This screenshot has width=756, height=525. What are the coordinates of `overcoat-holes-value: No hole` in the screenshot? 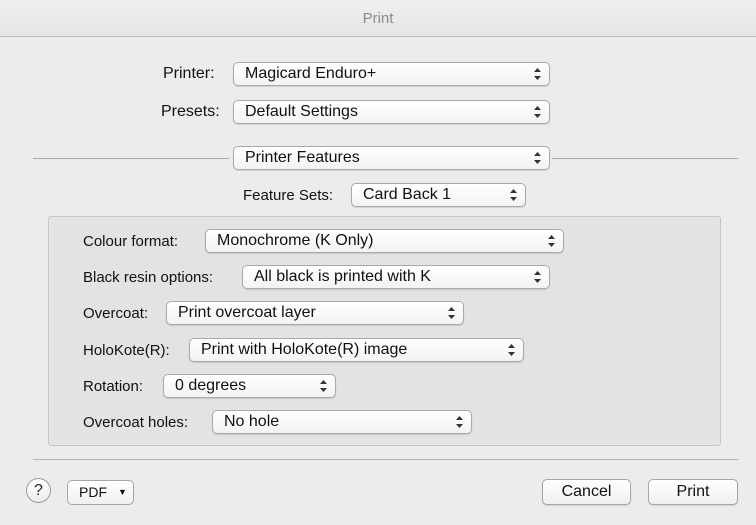 It's located at (252, 421).